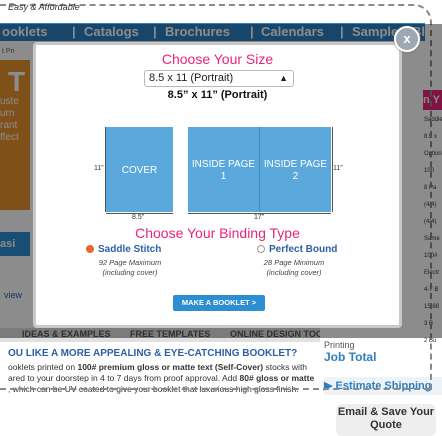  What do you see at coordinates (259, 217) in the screenshot?
I see `spread-width-label: 17”` at bounding box center [259, 217].